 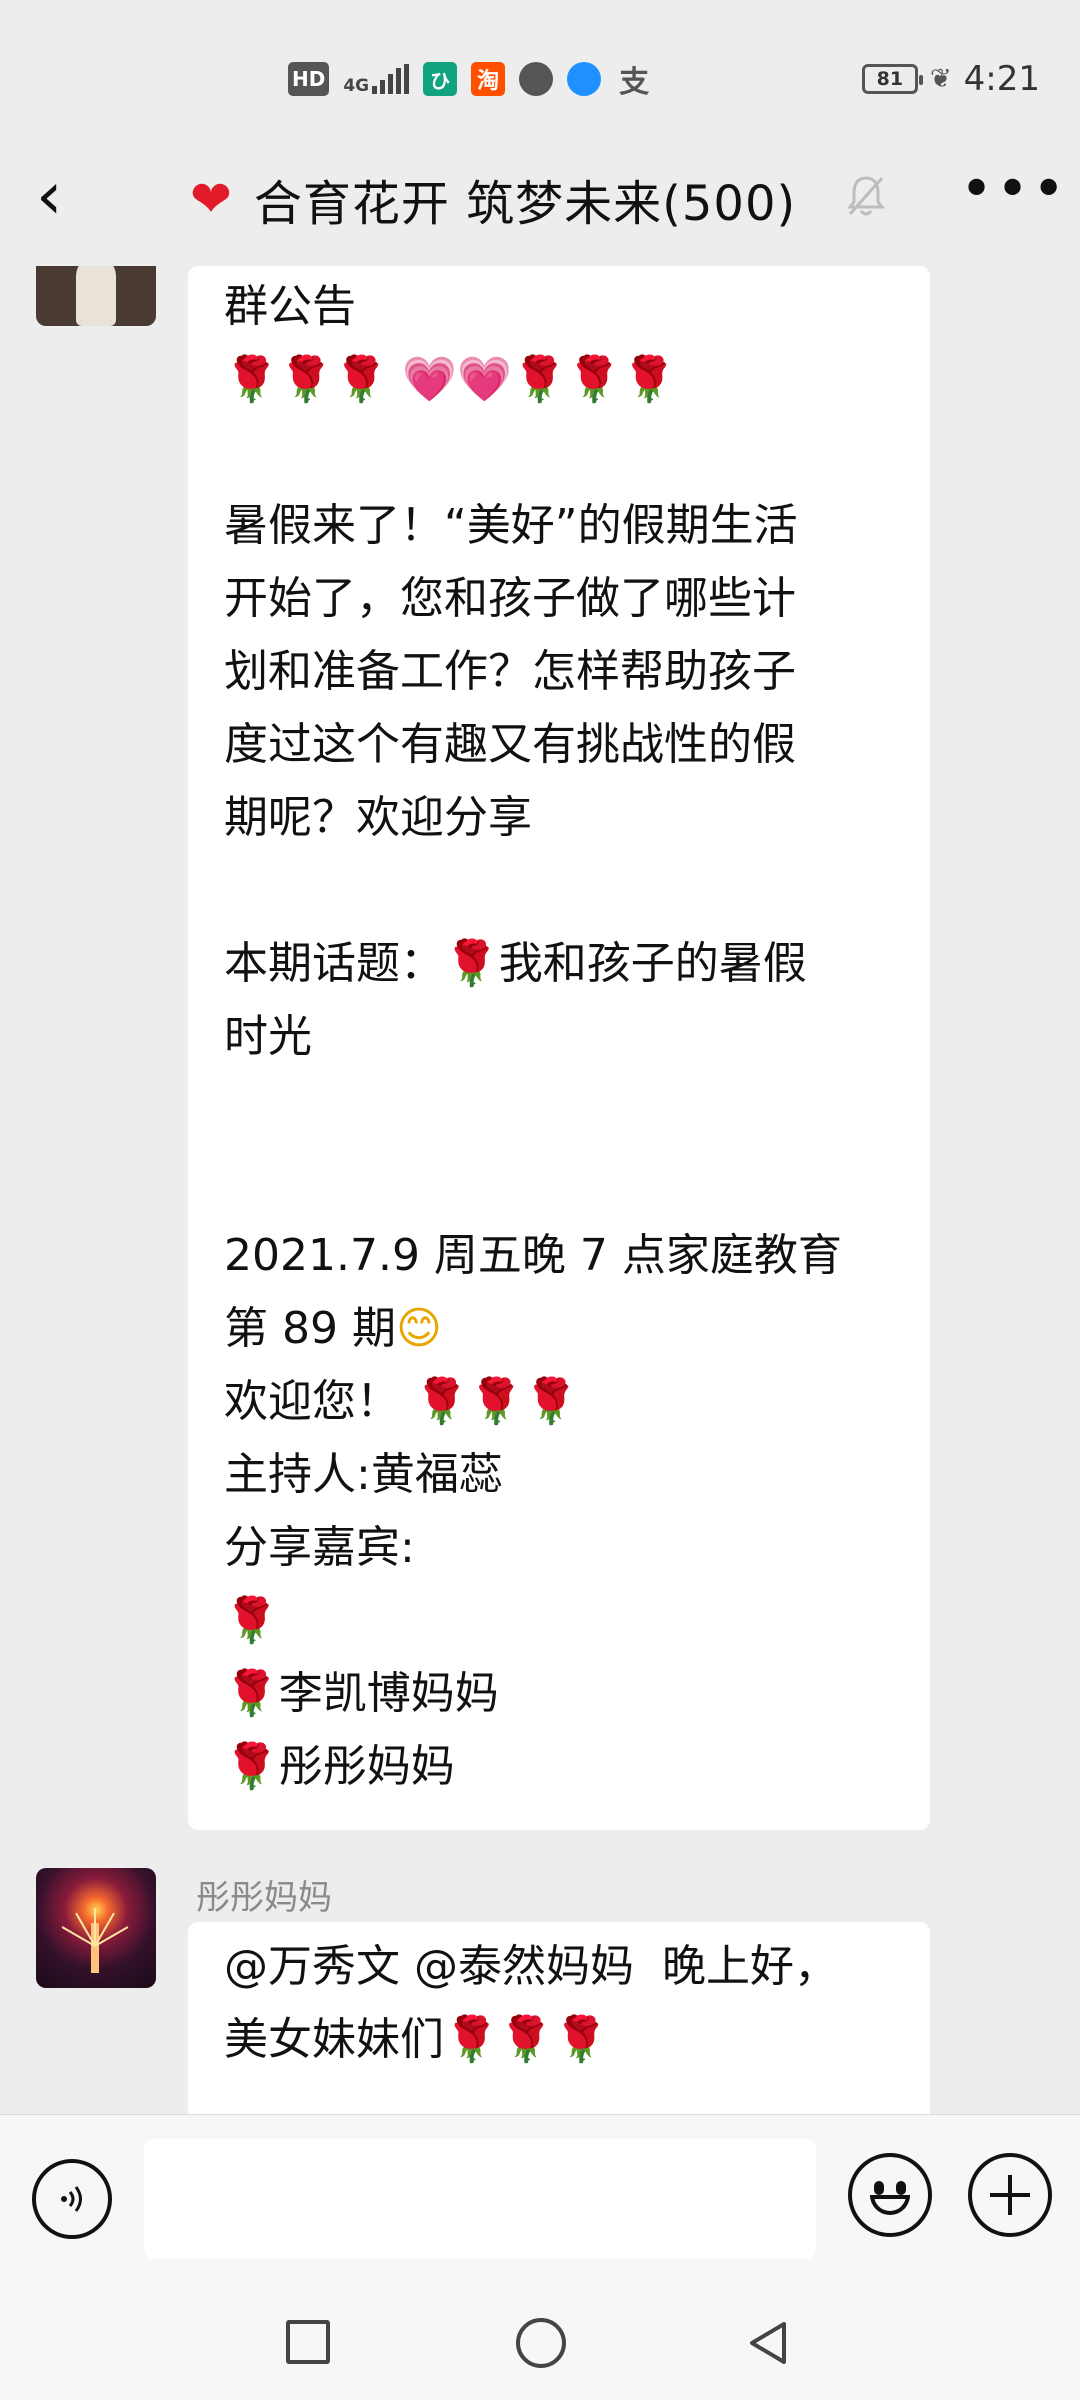 I want to click on clock: 4:21, so click(x=1001, y=79).